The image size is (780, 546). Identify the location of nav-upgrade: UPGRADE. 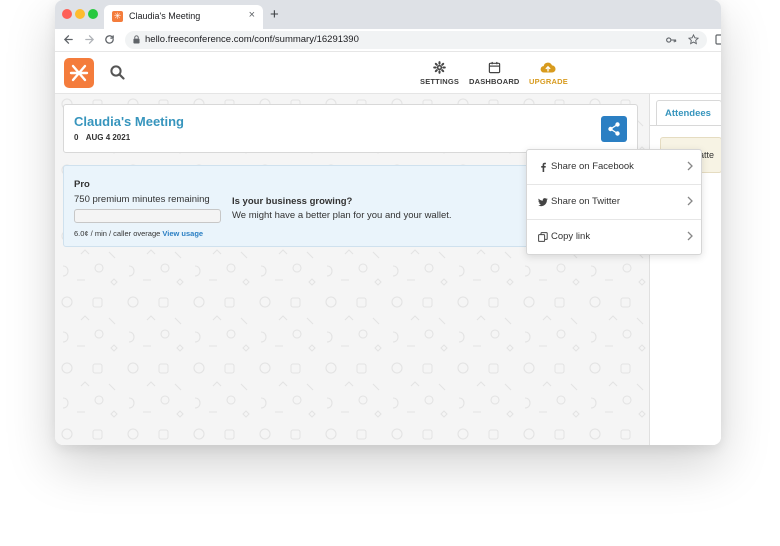
(548, 73).